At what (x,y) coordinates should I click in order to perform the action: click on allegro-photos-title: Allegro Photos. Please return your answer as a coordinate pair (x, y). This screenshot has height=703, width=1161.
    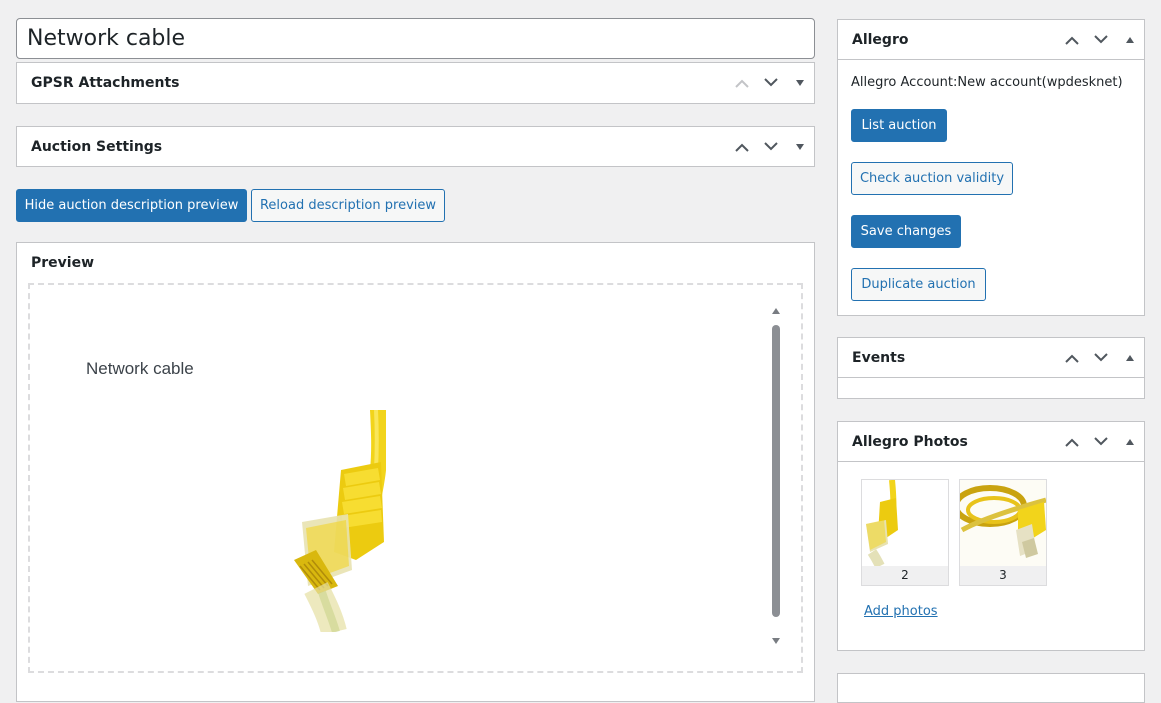
    Looking at the image, I should click on (910, 441).